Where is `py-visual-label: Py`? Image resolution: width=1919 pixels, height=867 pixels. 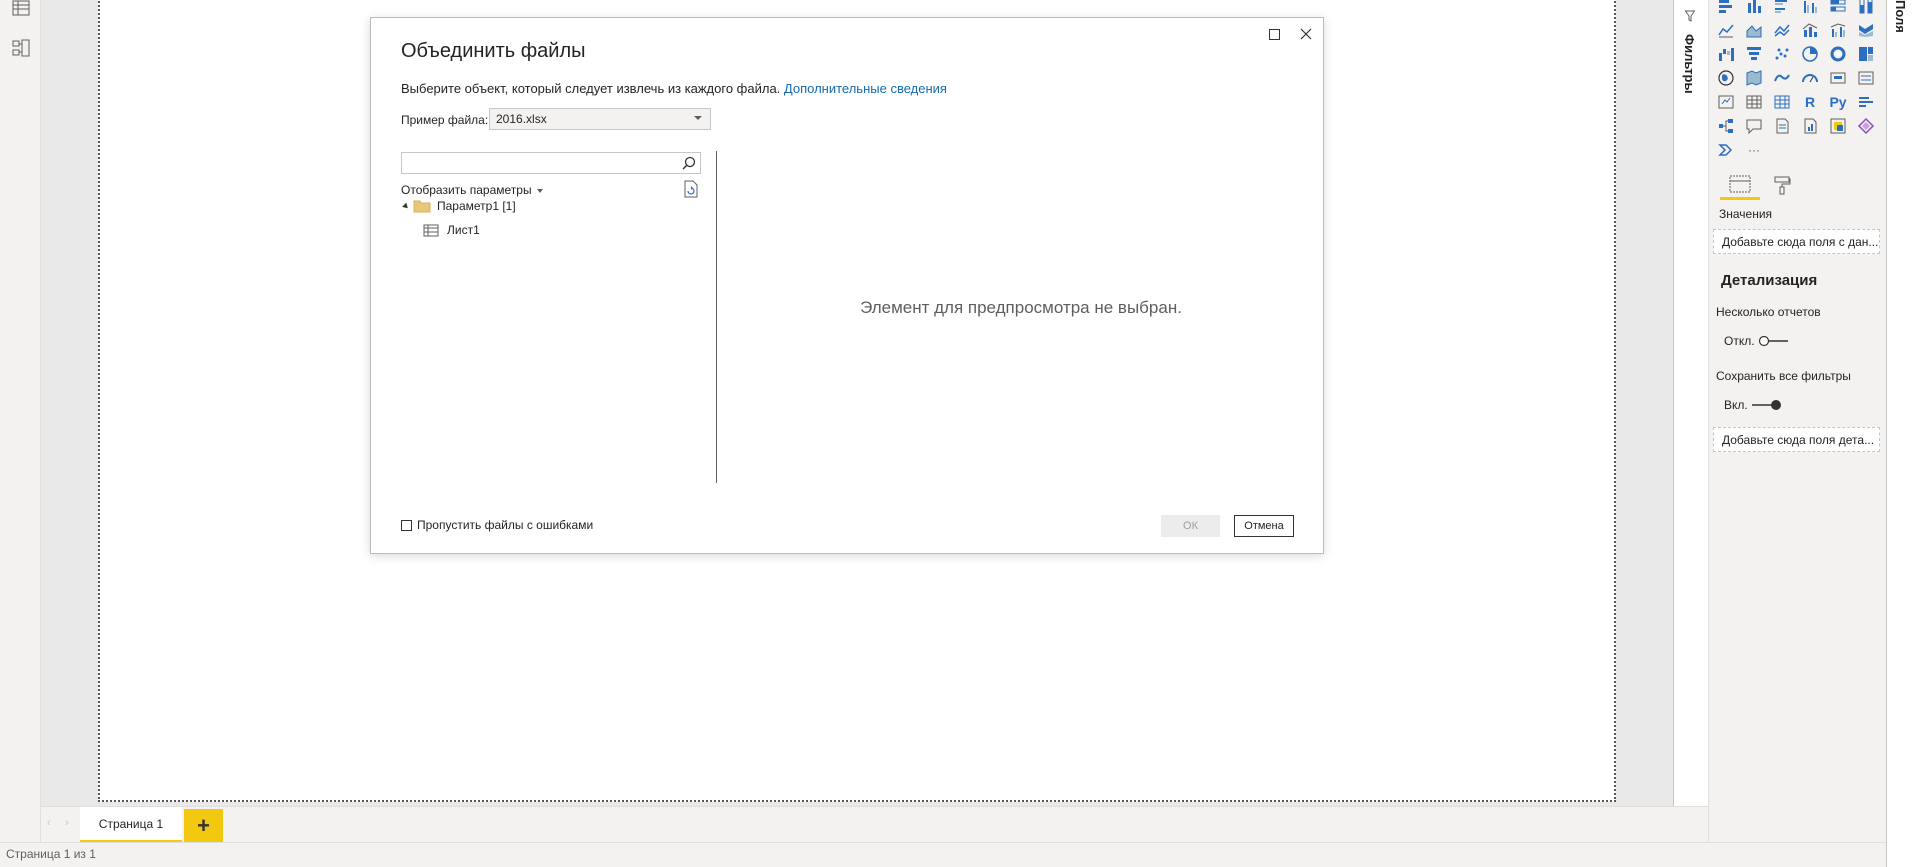
py-visual-label: Py is located at coordinates (1838, 102).